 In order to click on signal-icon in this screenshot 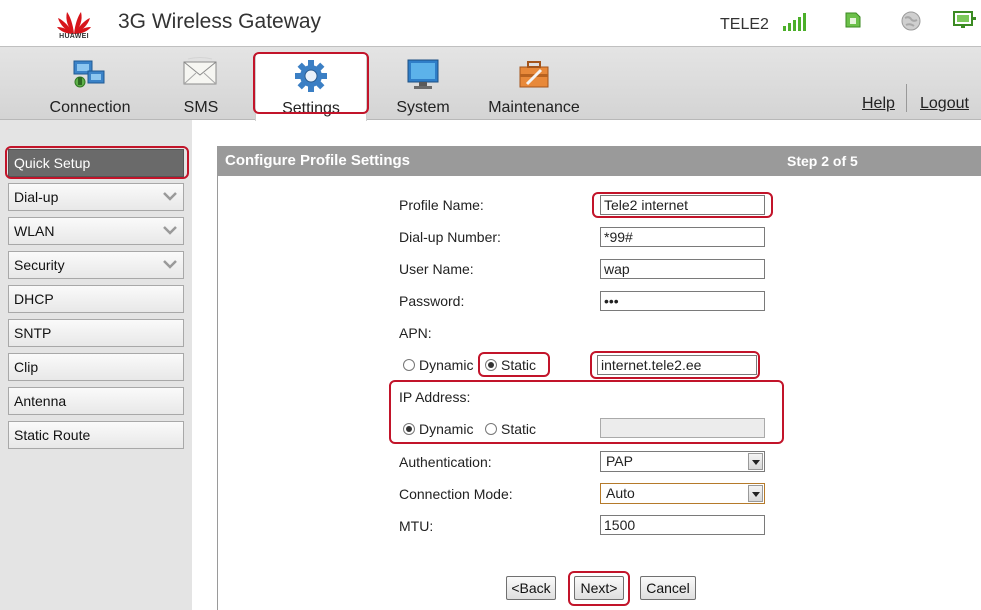, I will do `click(794, 22)`.